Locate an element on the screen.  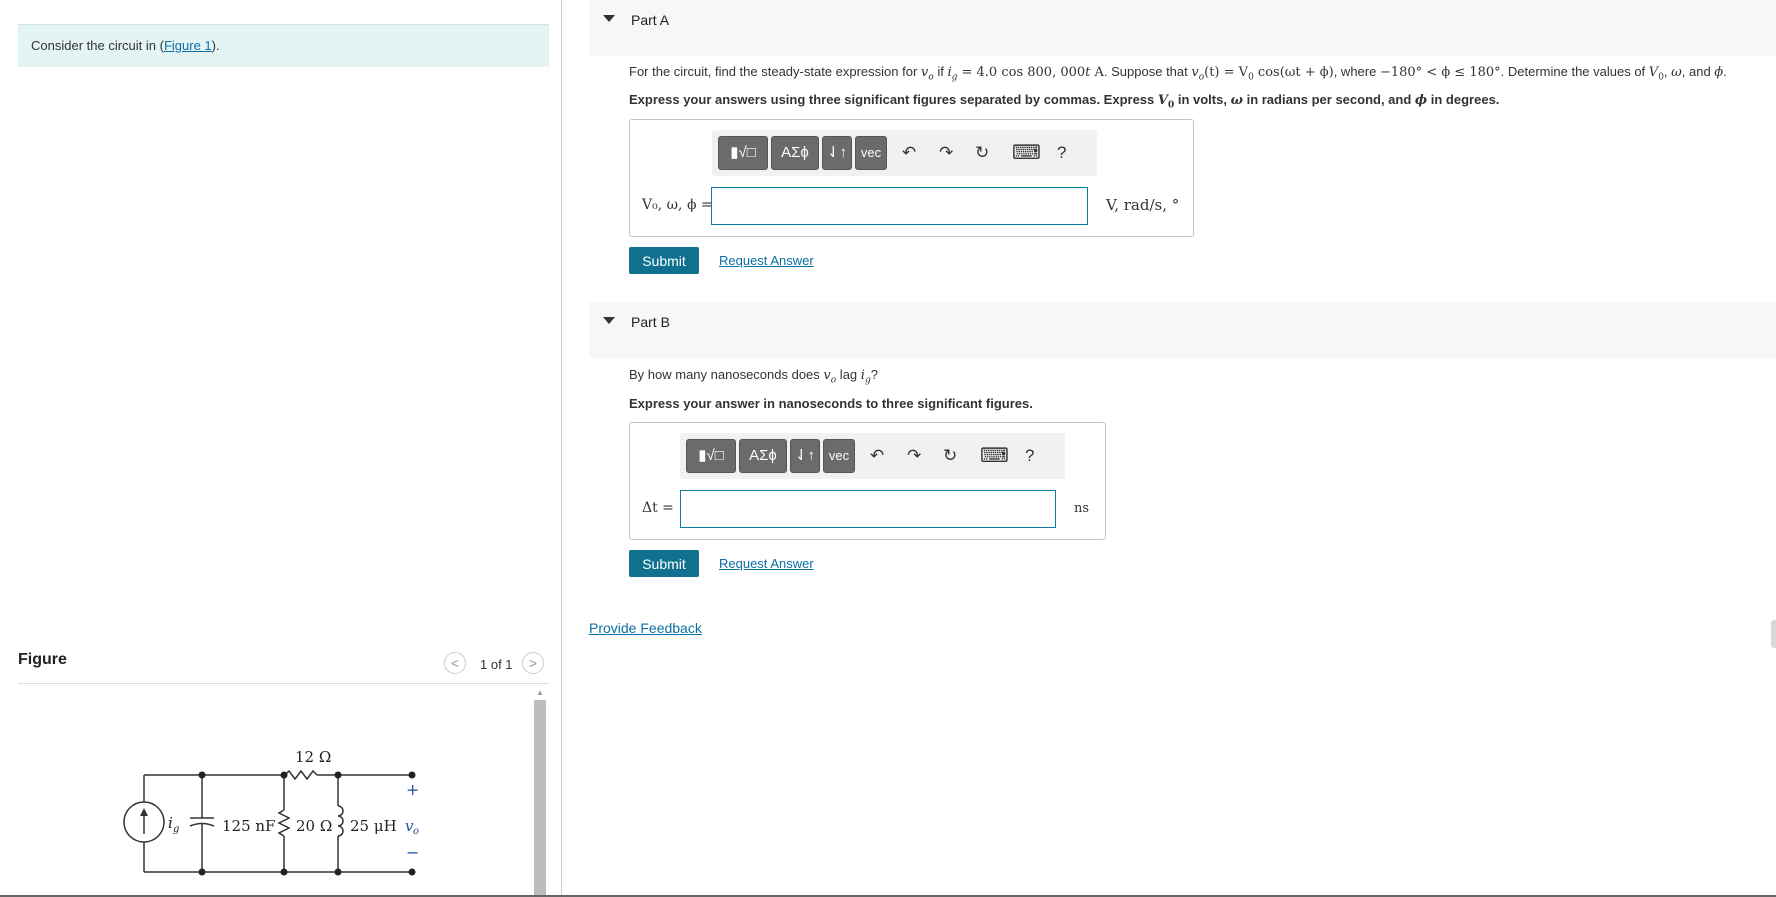
scroll-up-arrow-icon: ▲ is located at coordinates (540, 694).